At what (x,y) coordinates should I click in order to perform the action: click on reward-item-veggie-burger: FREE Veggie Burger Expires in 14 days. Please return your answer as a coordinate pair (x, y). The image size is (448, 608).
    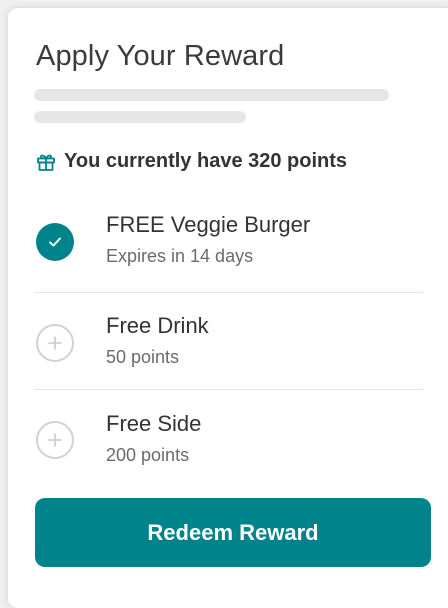
    Looking at the image, I should click on (228, 248).